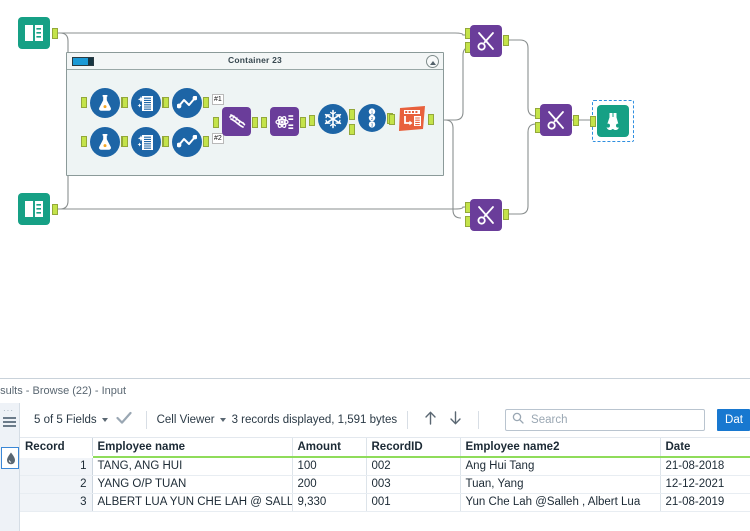  Describe the element at coordinates (329, 448) in the screenshot. I see `column-header-amount: Amount` at that location.